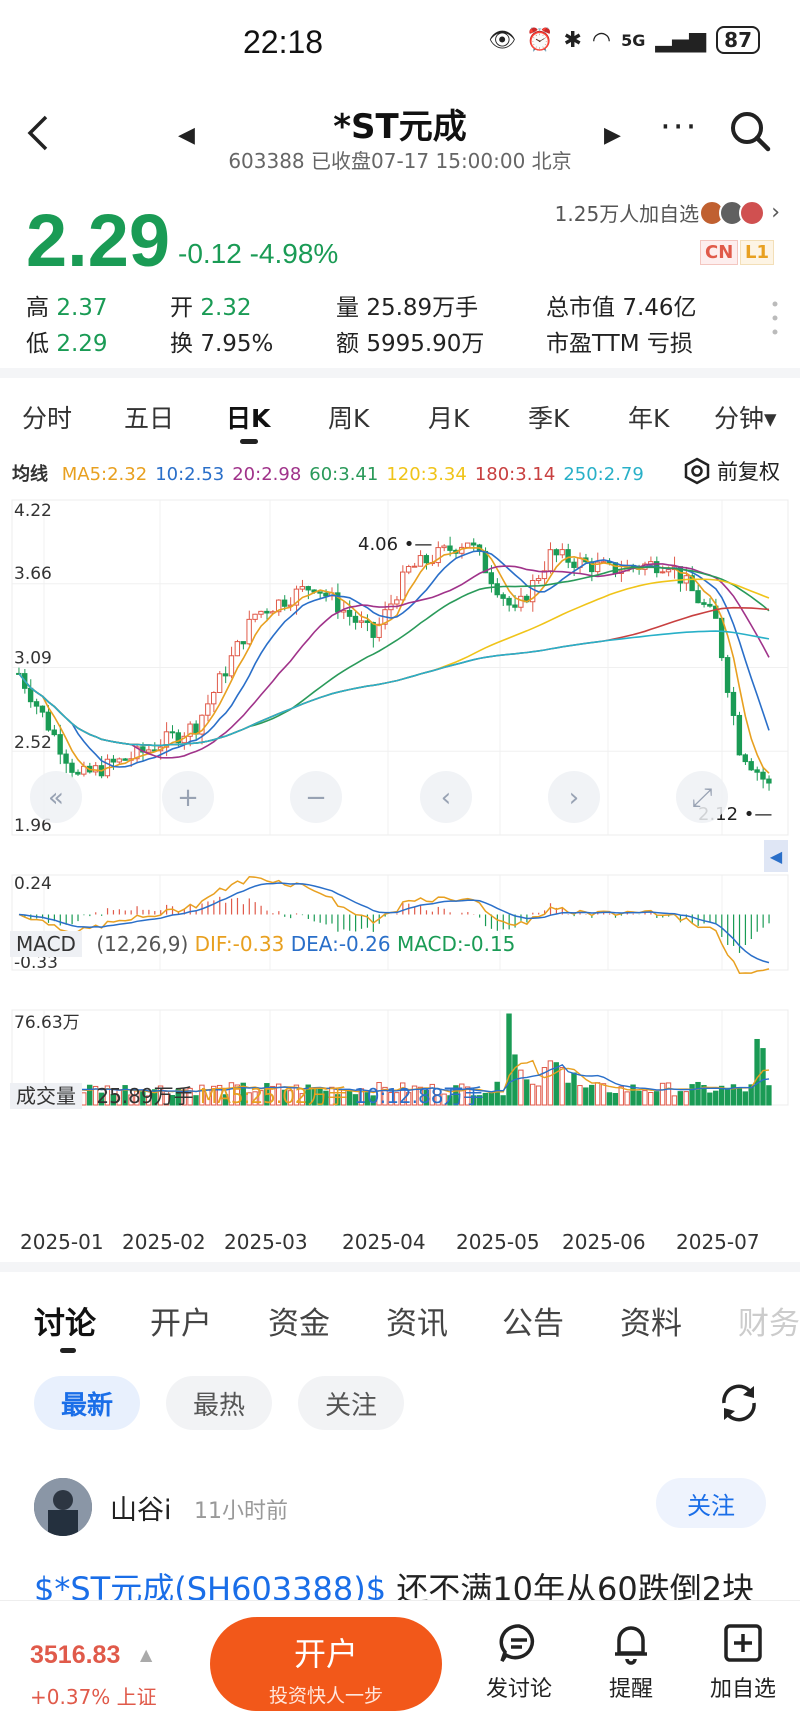 This screenshot has width=800, height=1732. Describe the element at coordinates (149, 417) in the screenshot. I see `tab-five-day: 五日` at that location.